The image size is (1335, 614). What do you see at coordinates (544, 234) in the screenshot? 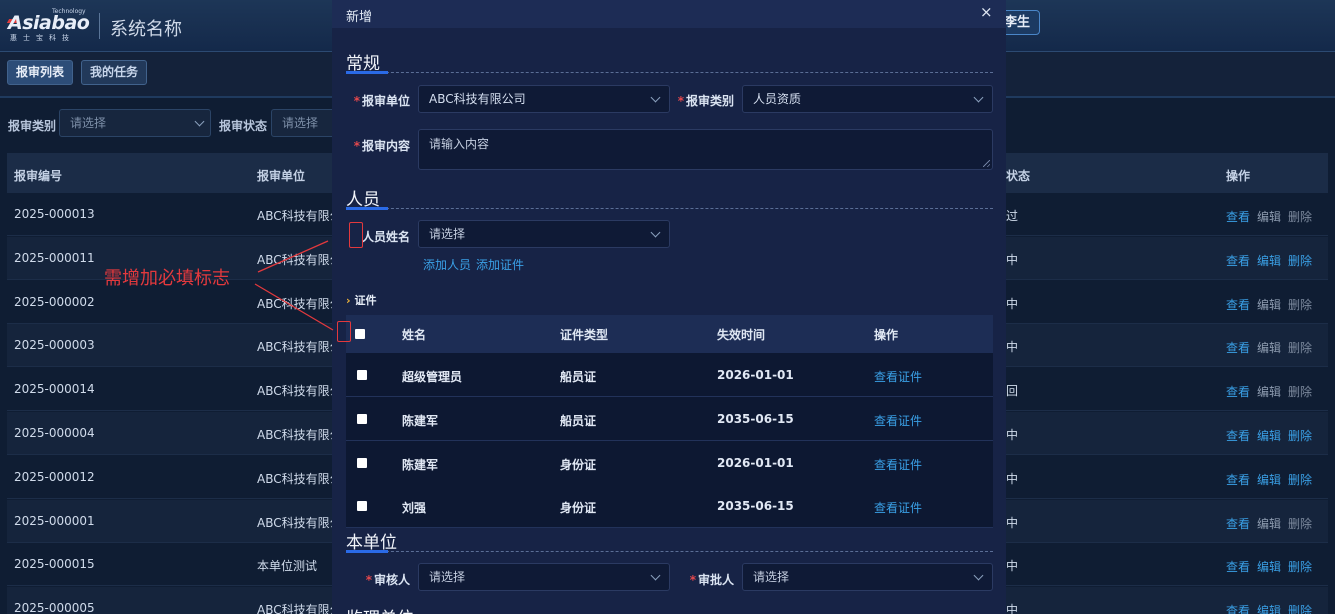
I see `person-name-select: 请选择` at bounding box center [544, 234].